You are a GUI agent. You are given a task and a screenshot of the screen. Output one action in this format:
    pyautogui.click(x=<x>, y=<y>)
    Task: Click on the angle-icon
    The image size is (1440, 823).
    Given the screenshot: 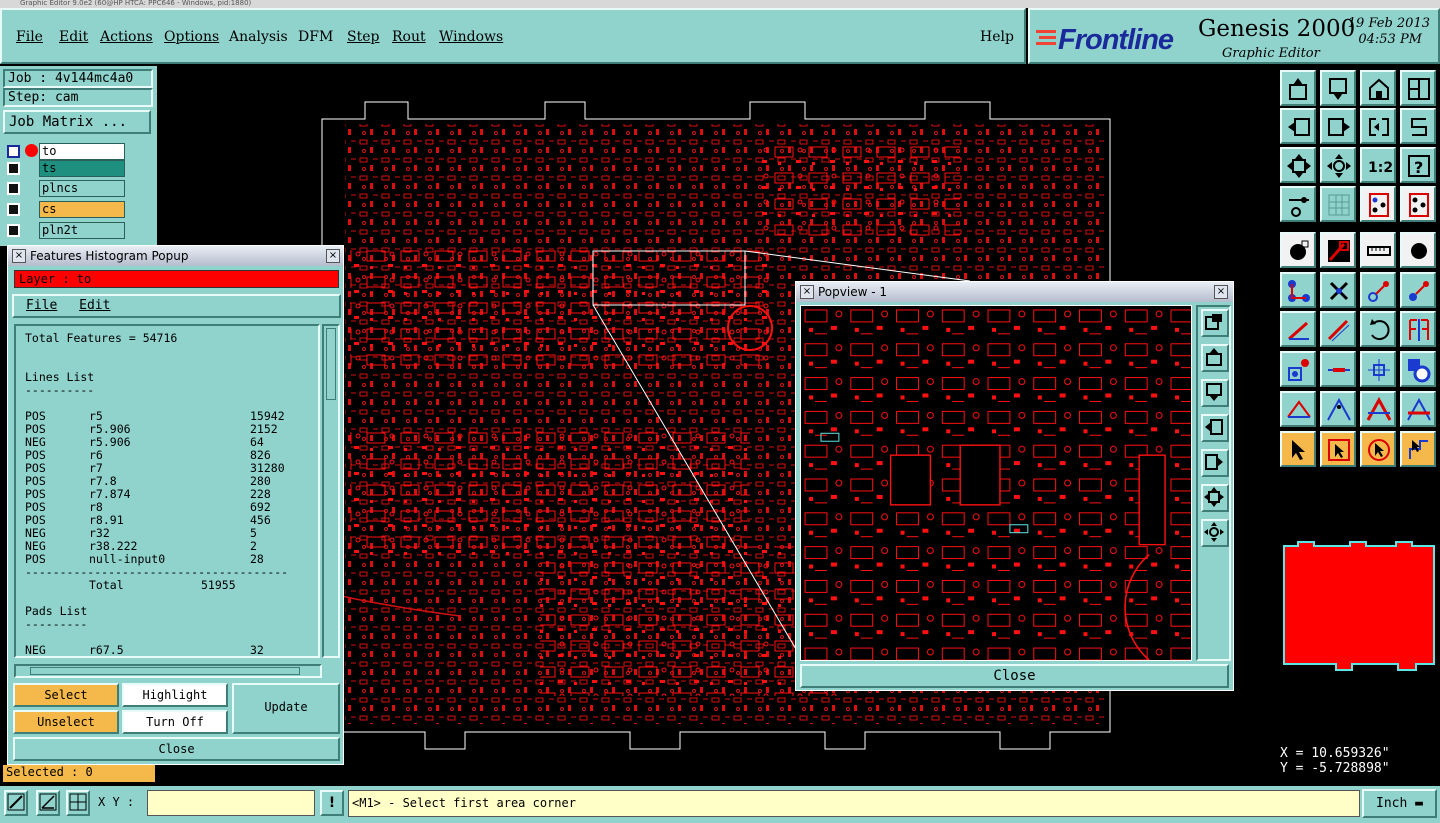 What is the action you would take?
    pyautogui.click(x=48, y=803)
    